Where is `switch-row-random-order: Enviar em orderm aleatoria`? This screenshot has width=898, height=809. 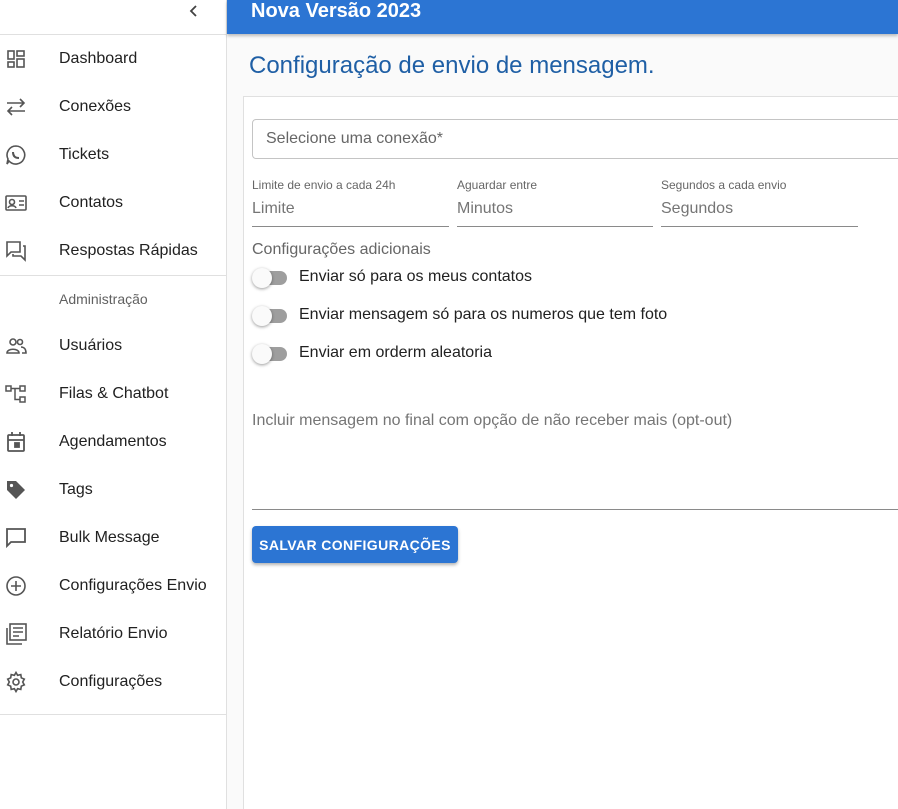 switch-row-random-order: Enviar em orderm aleatoria is located at coordinates (372, 354).